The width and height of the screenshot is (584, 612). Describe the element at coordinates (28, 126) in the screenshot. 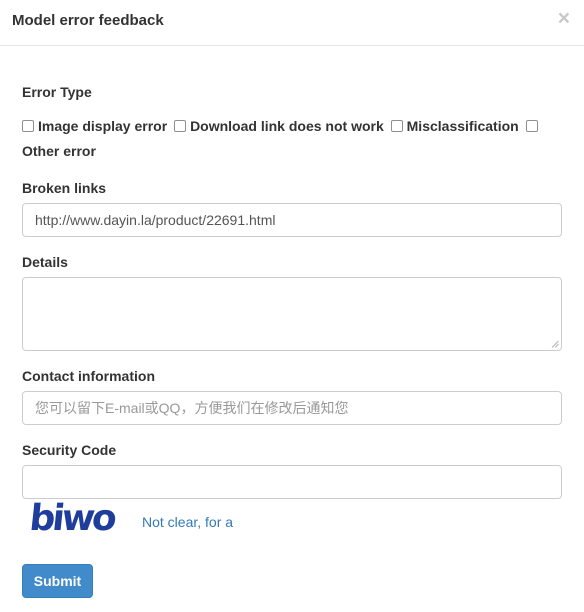

I see `checkbox-image-display-error` at that location.